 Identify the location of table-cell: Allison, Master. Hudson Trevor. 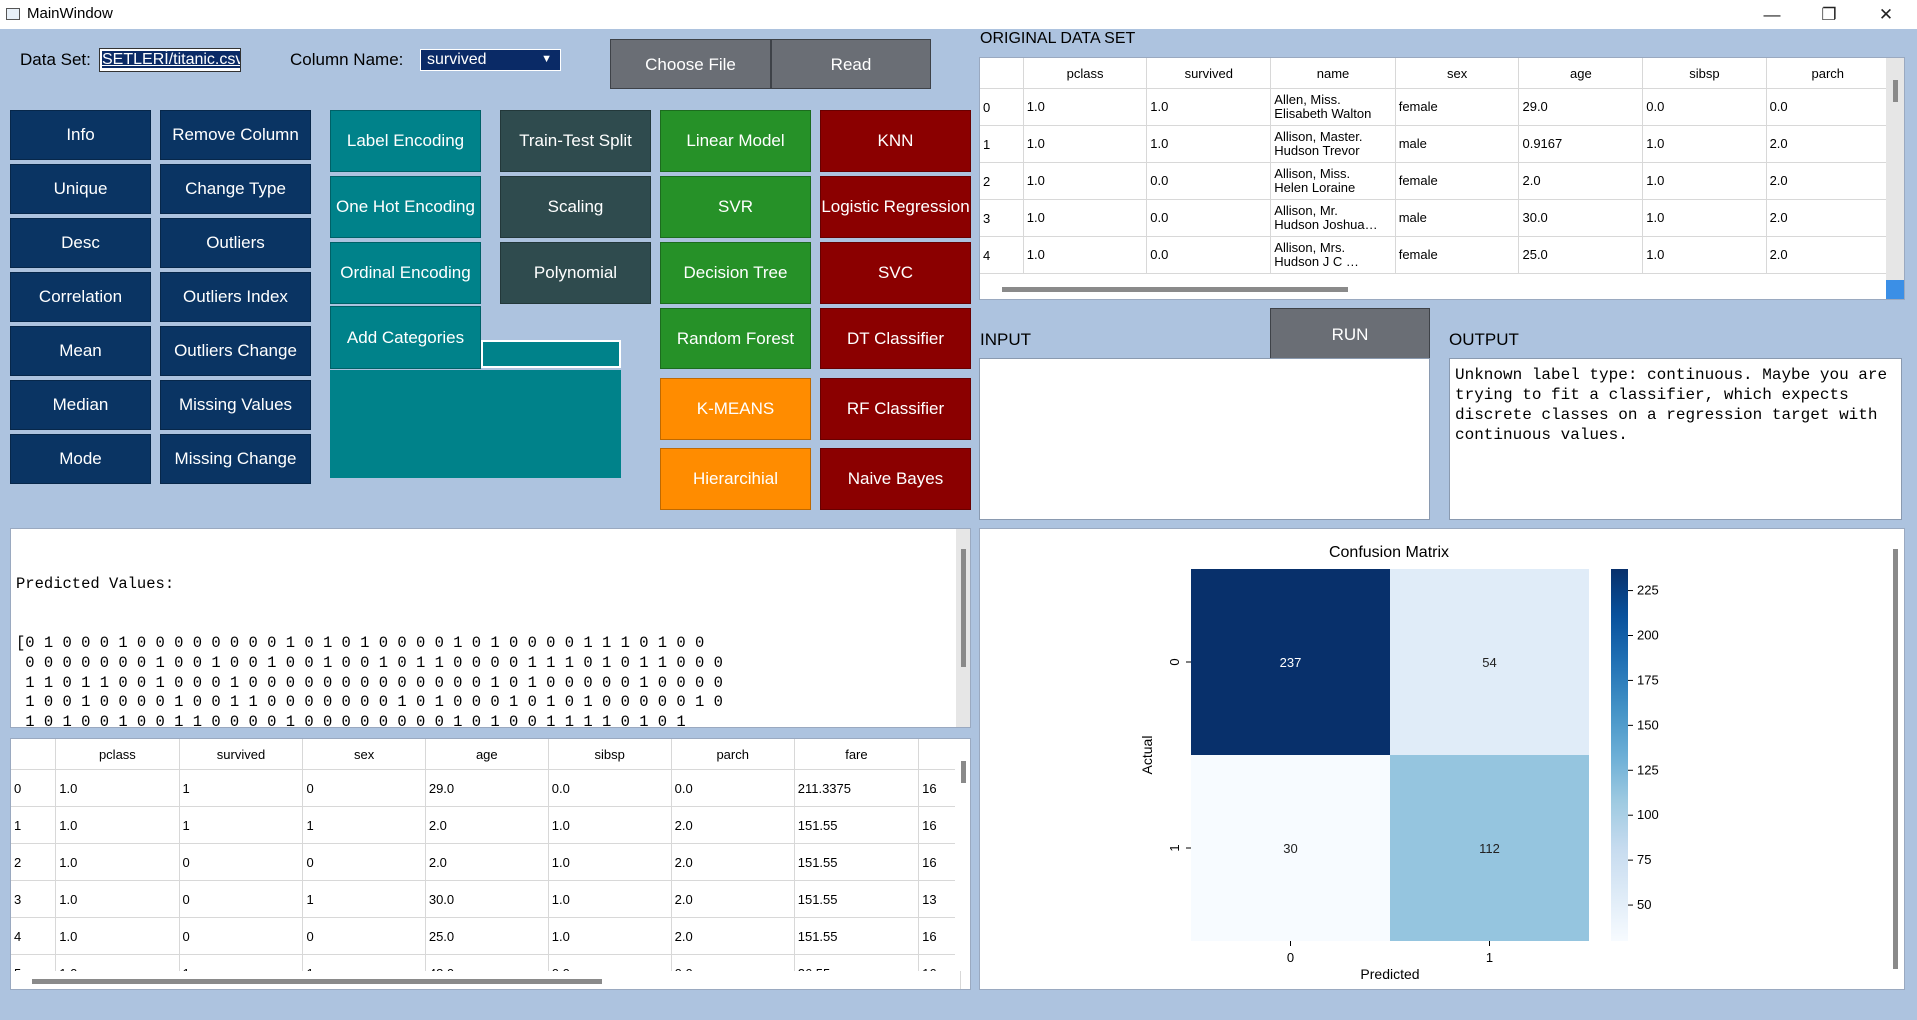
(1333, 144).